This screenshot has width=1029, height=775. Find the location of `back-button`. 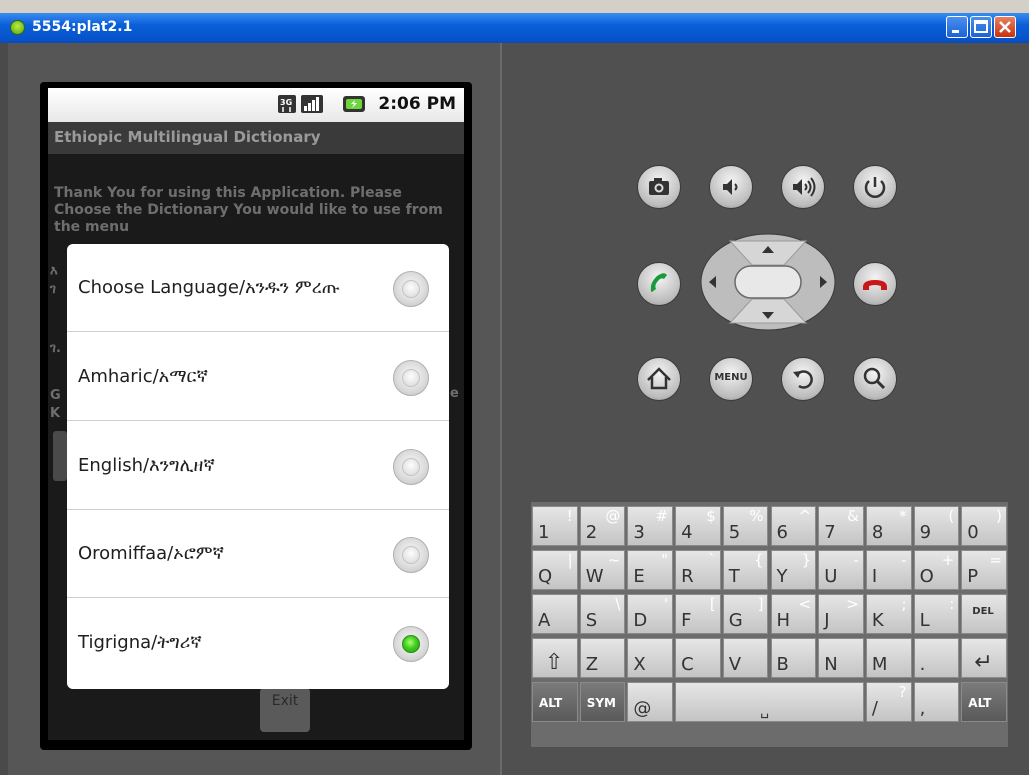

back-button is located at coordinates (803, 379).